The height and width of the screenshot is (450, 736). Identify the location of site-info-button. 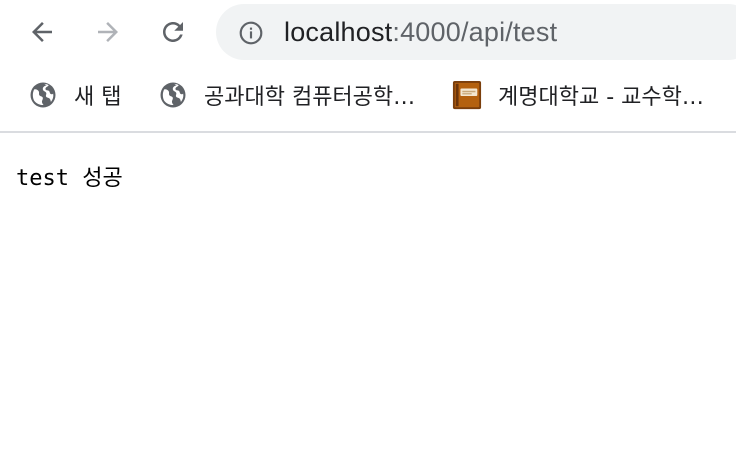
(251, 33).